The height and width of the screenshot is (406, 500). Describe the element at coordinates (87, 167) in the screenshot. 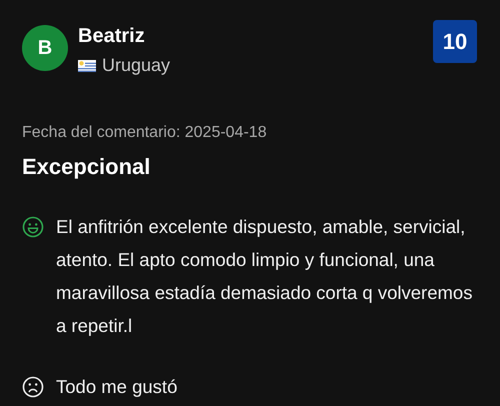

I see `review-title: Excepcional` at that location.